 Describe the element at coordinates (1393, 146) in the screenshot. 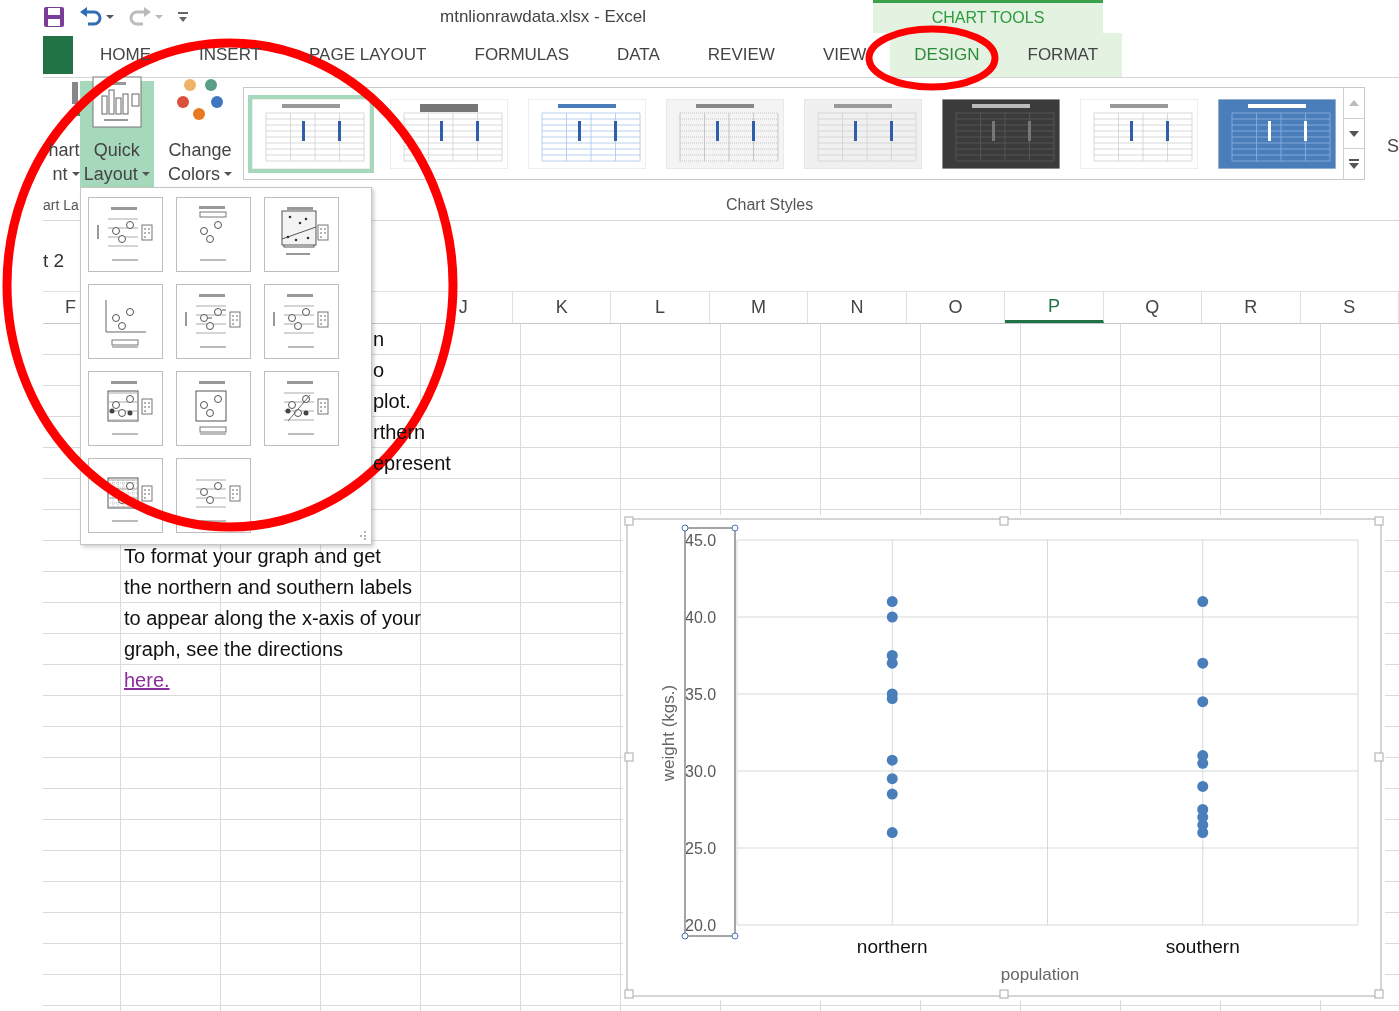

I see `ribbon-label: S` at that location.